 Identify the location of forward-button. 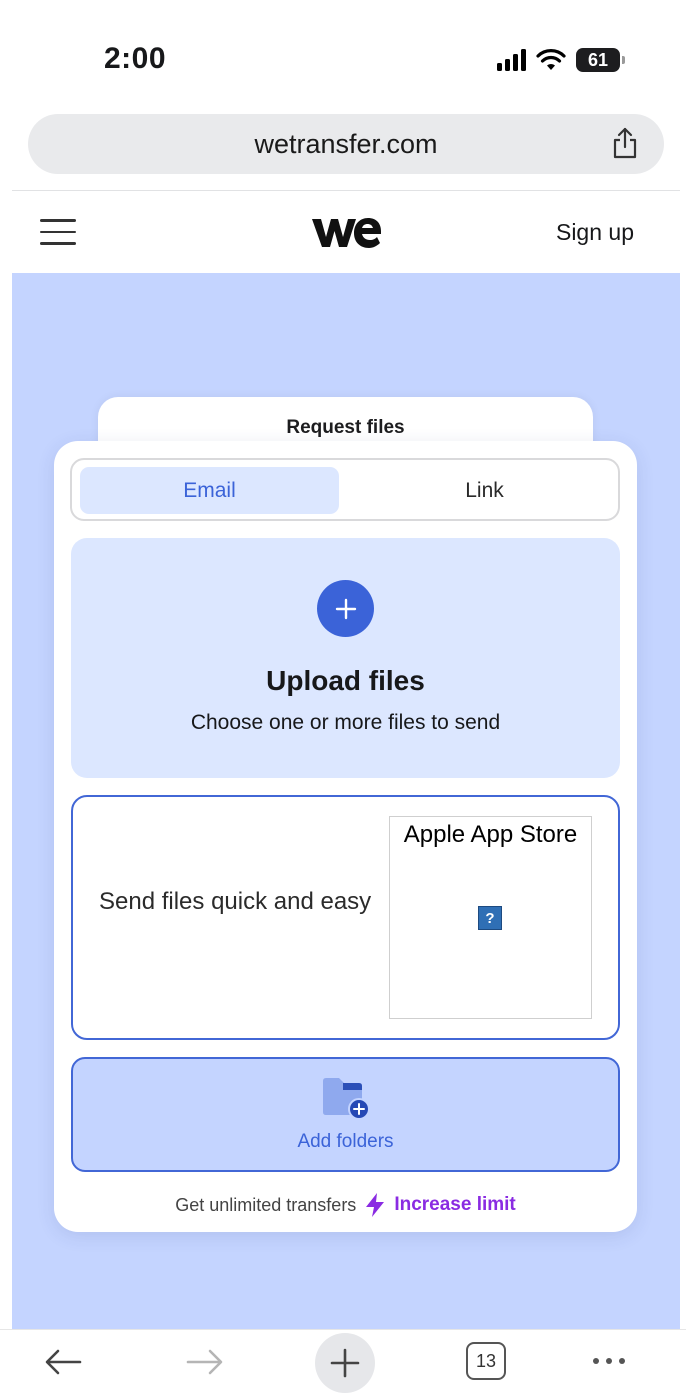
(205, 1362).